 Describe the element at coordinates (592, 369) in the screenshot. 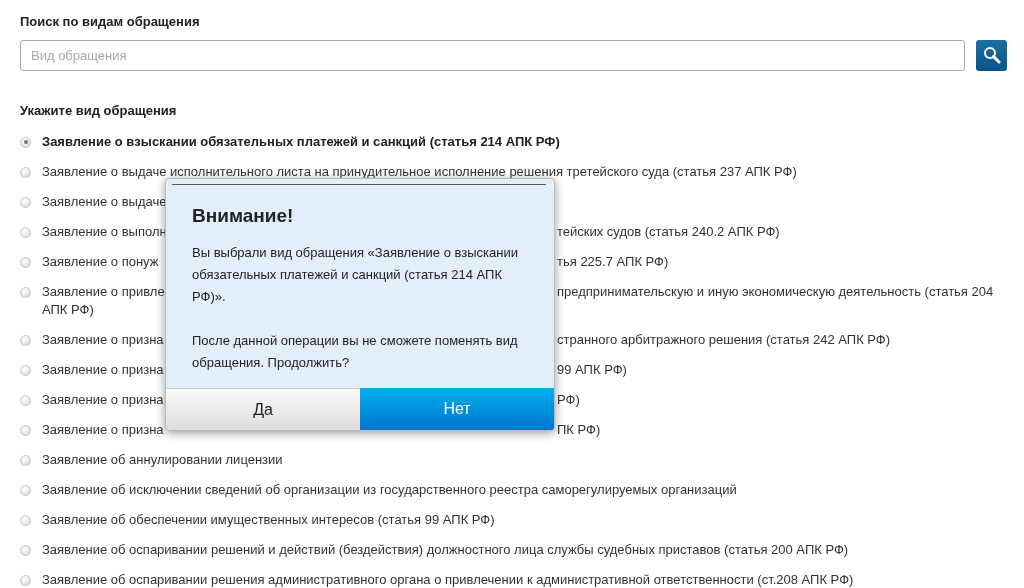

I see `option-label: 99 АПК РФ)` at that location.